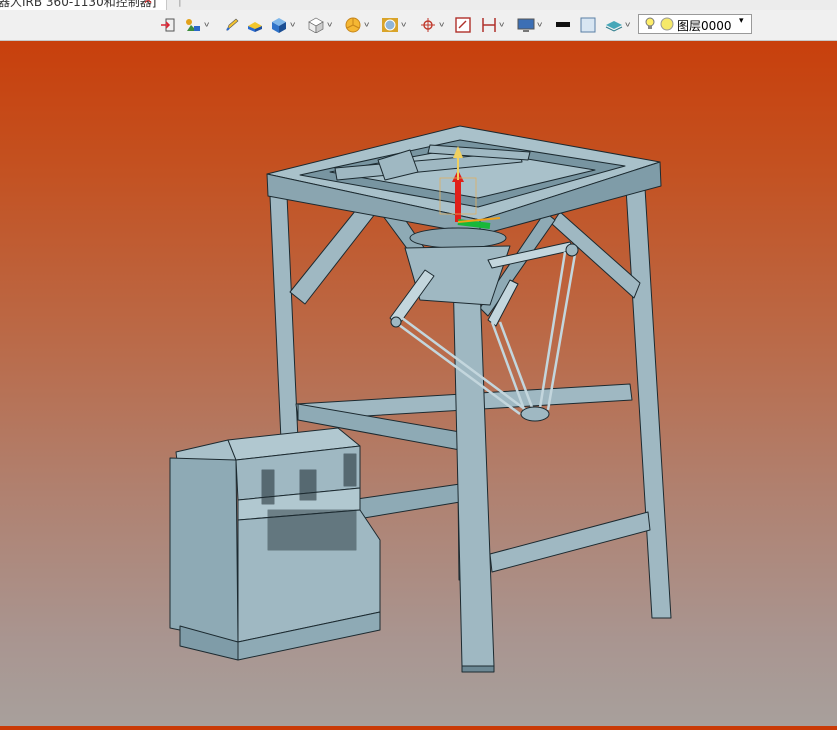 The width and height of the screenshot is (837, 730). I want to click on move-icon, so click(193, 24).